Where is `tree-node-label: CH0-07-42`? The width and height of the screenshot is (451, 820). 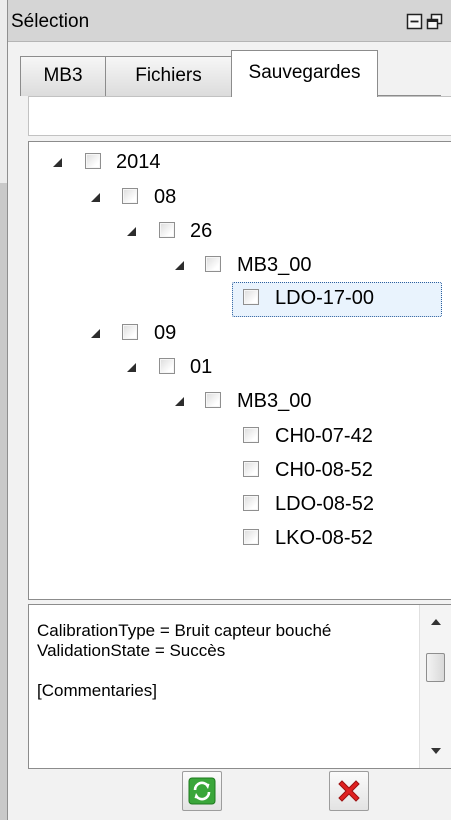 tree-node-label: CH0-07-42 is located at coordinates (324, 436).